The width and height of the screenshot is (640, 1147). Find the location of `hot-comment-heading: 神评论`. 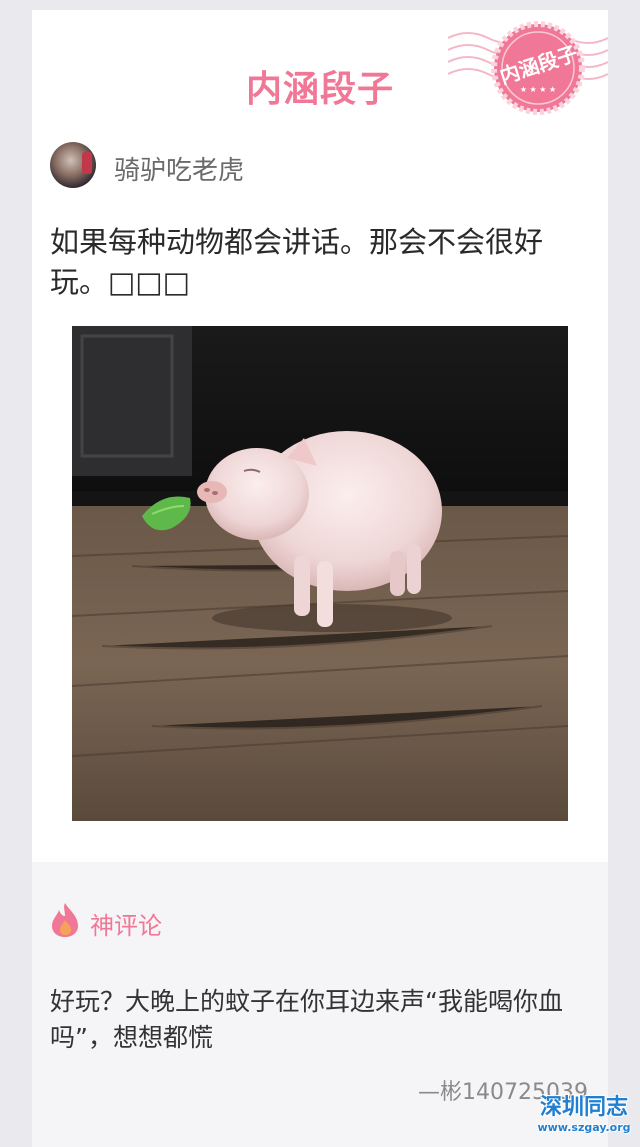

hot-comment-heading: 神评论 is located at coordinates (200, 922).